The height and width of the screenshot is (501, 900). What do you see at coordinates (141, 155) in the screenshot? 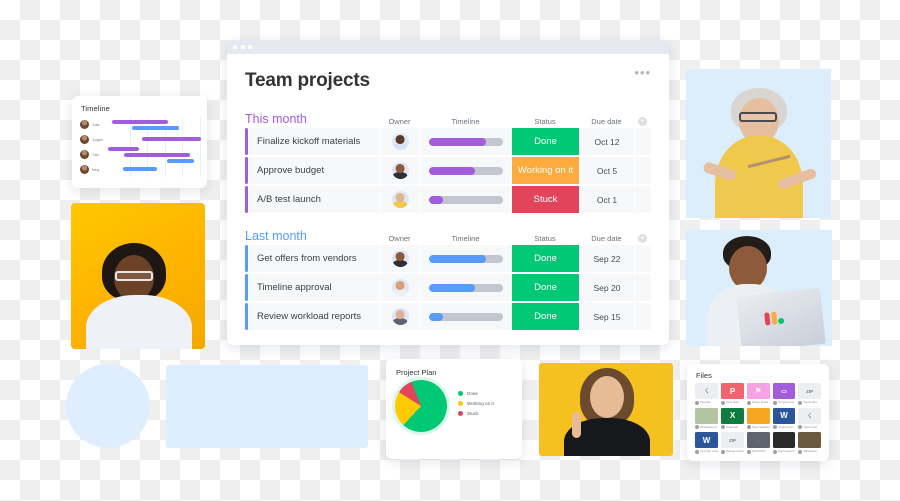
I see `timeline-row: Tian` at bounding box center [141, 155].